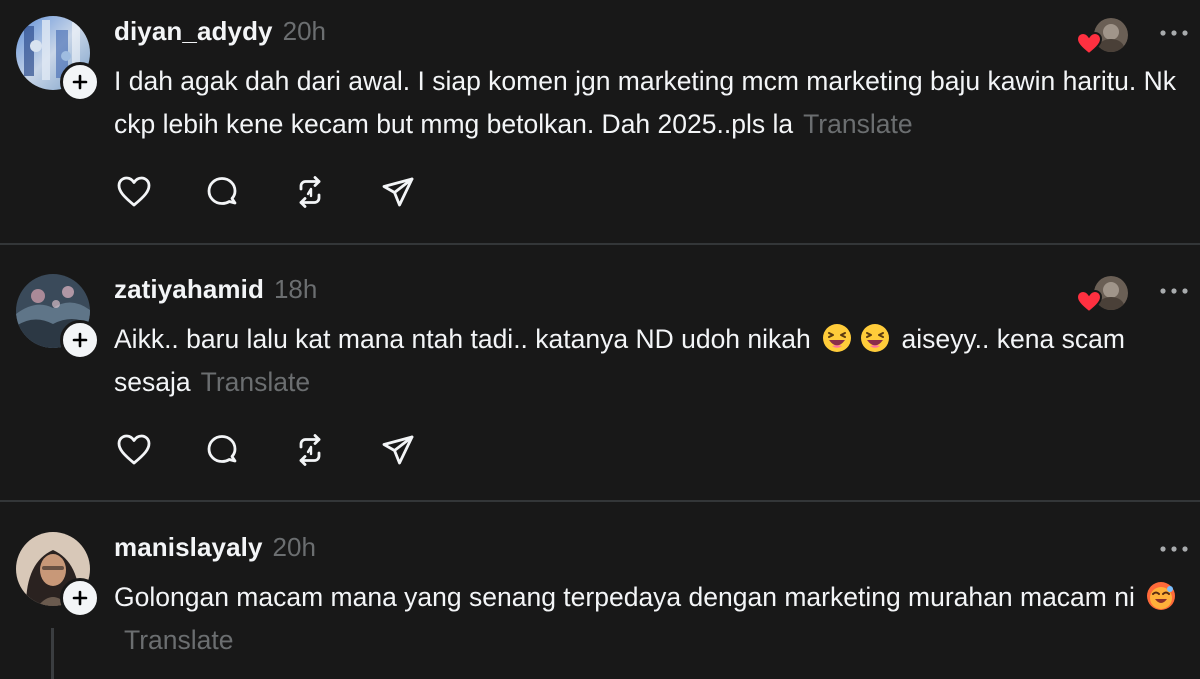  I want to click on post-header: zatiyahamid 18h, so click(215, 292).